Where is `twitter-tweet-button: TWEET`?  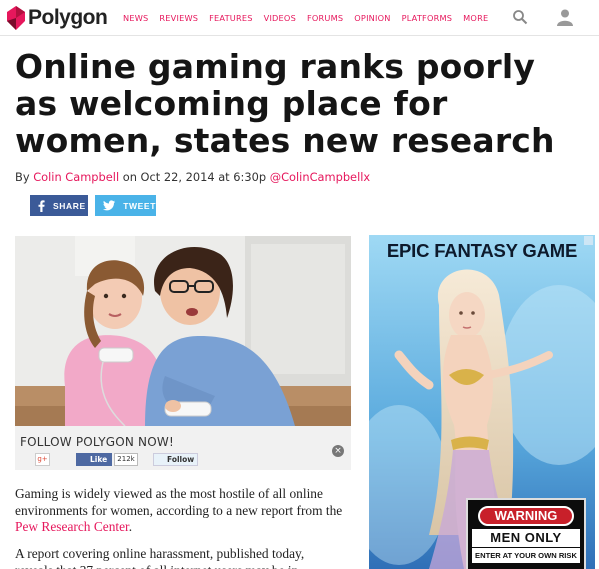 twitter-tweet-button: TWEET is located at coordinates (125, 205).